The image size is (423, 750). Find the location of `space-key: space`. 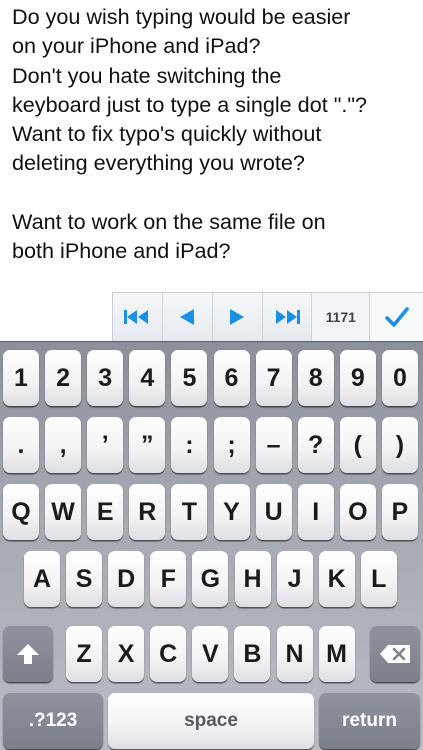

space-key: space is located at coordinates (211, 721).